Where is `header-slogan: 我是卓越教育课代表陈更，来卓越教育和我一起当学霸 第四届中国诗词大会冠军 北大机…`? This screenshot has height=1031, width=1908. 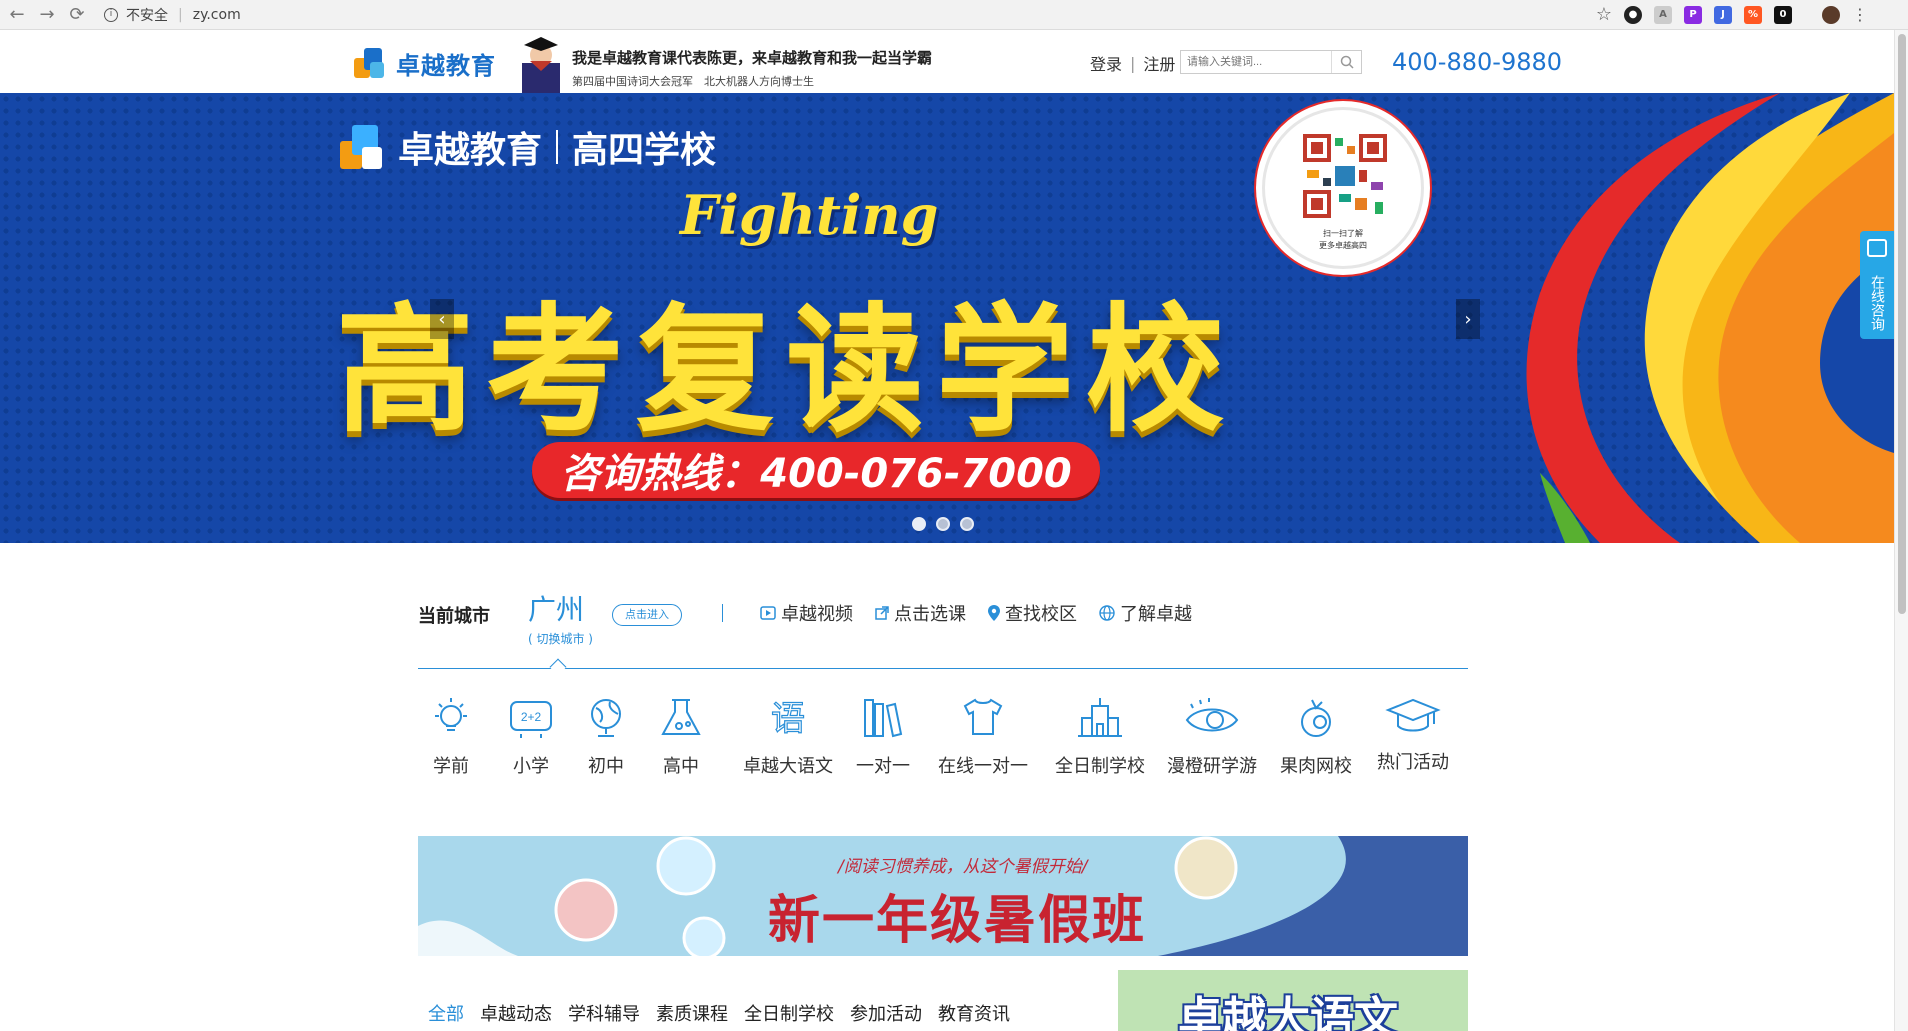
header-slogan: 我是卓越教育课代表陈更，来卓越教育和我一起当学霸 第四届中国诗词大会冠军 北大机… is located at coordinates (752, 68).